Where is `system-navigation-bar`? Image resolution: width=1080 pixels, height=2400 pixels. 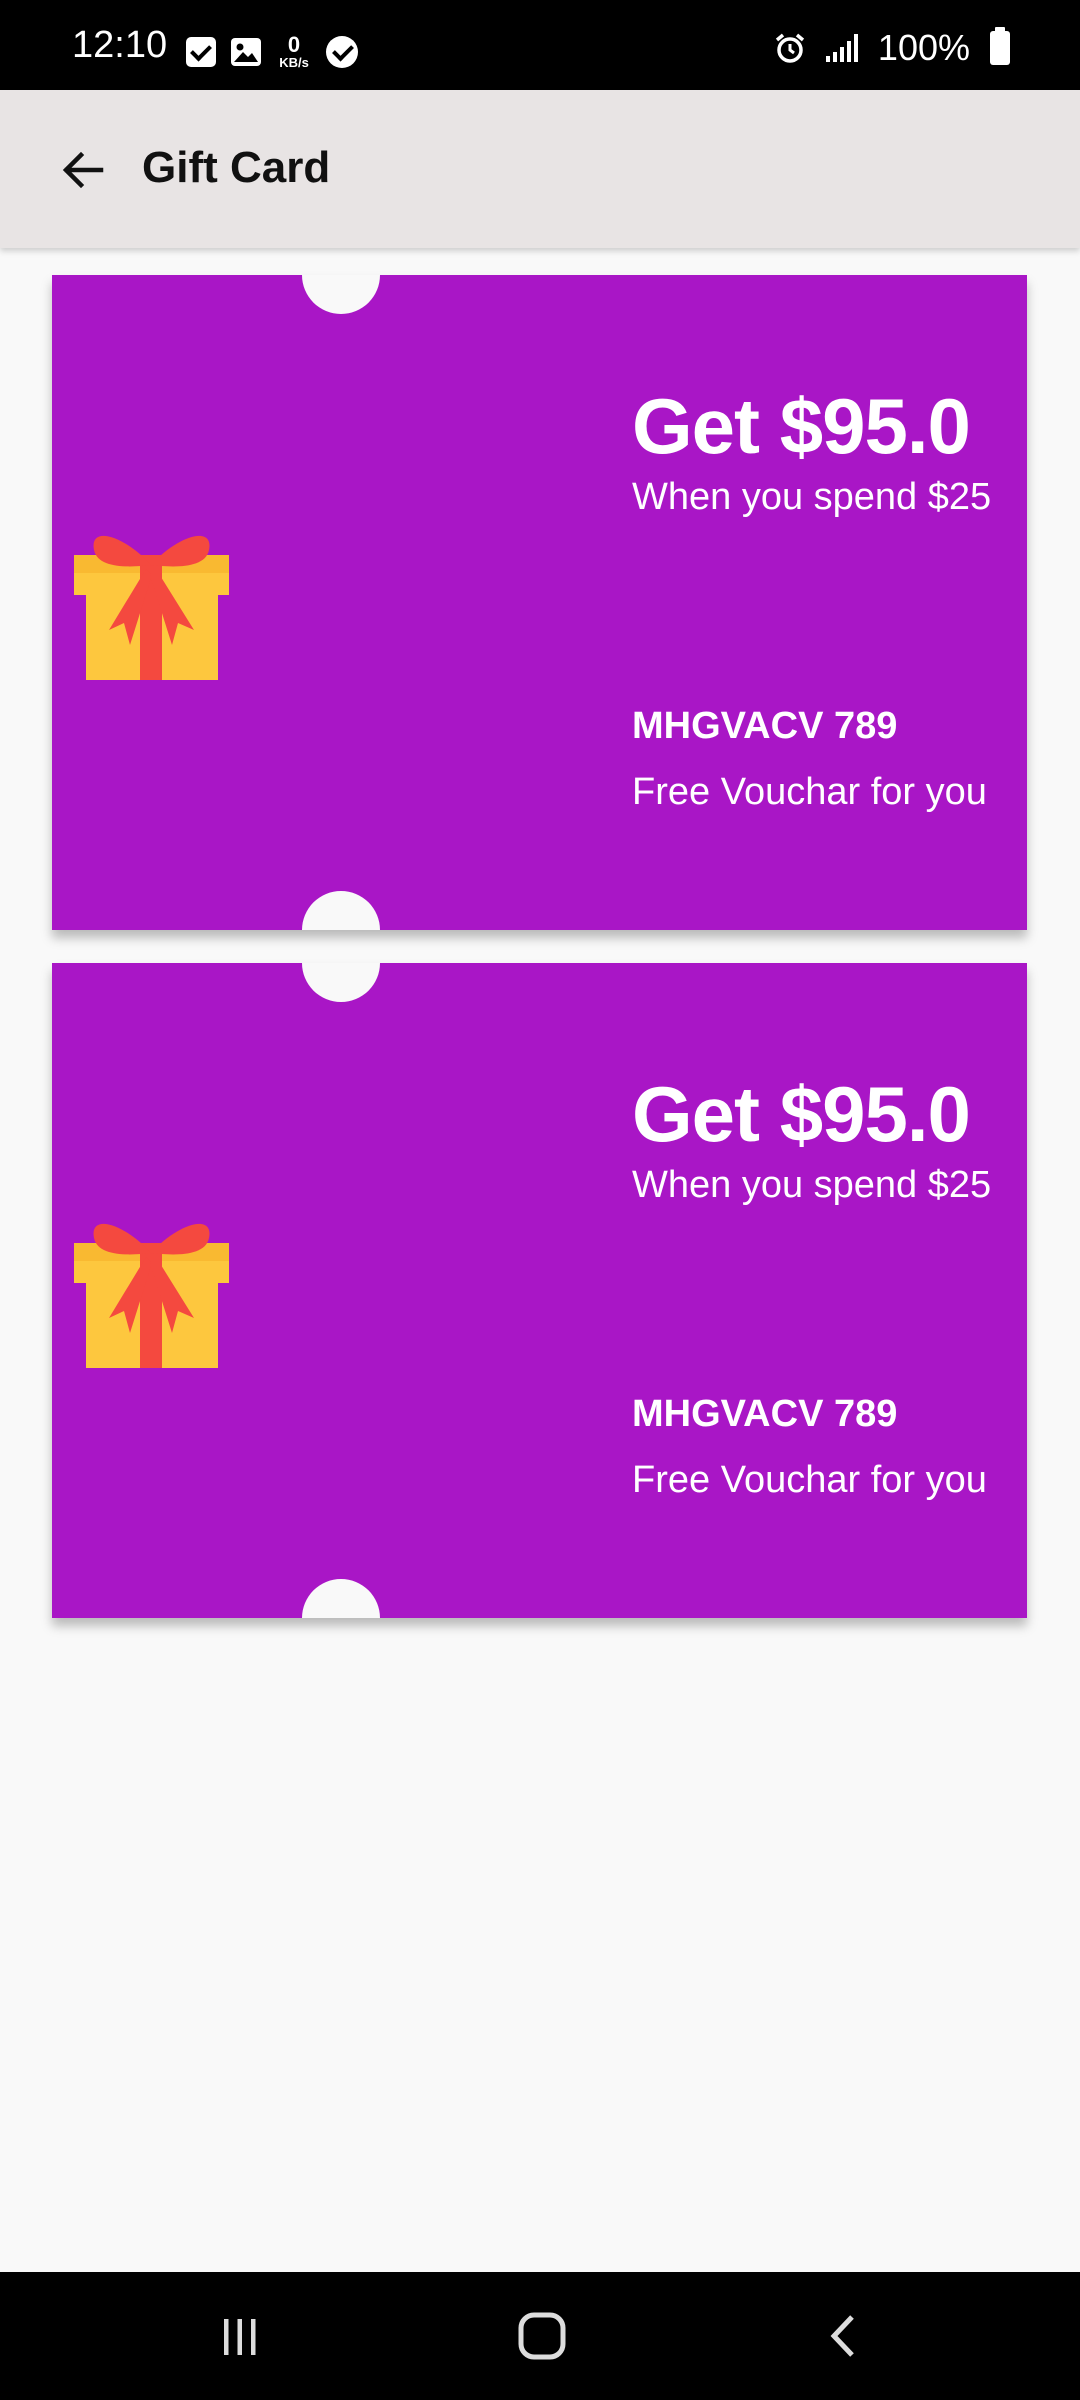
system-navigation-bar is located at coordinates (540, 2336).